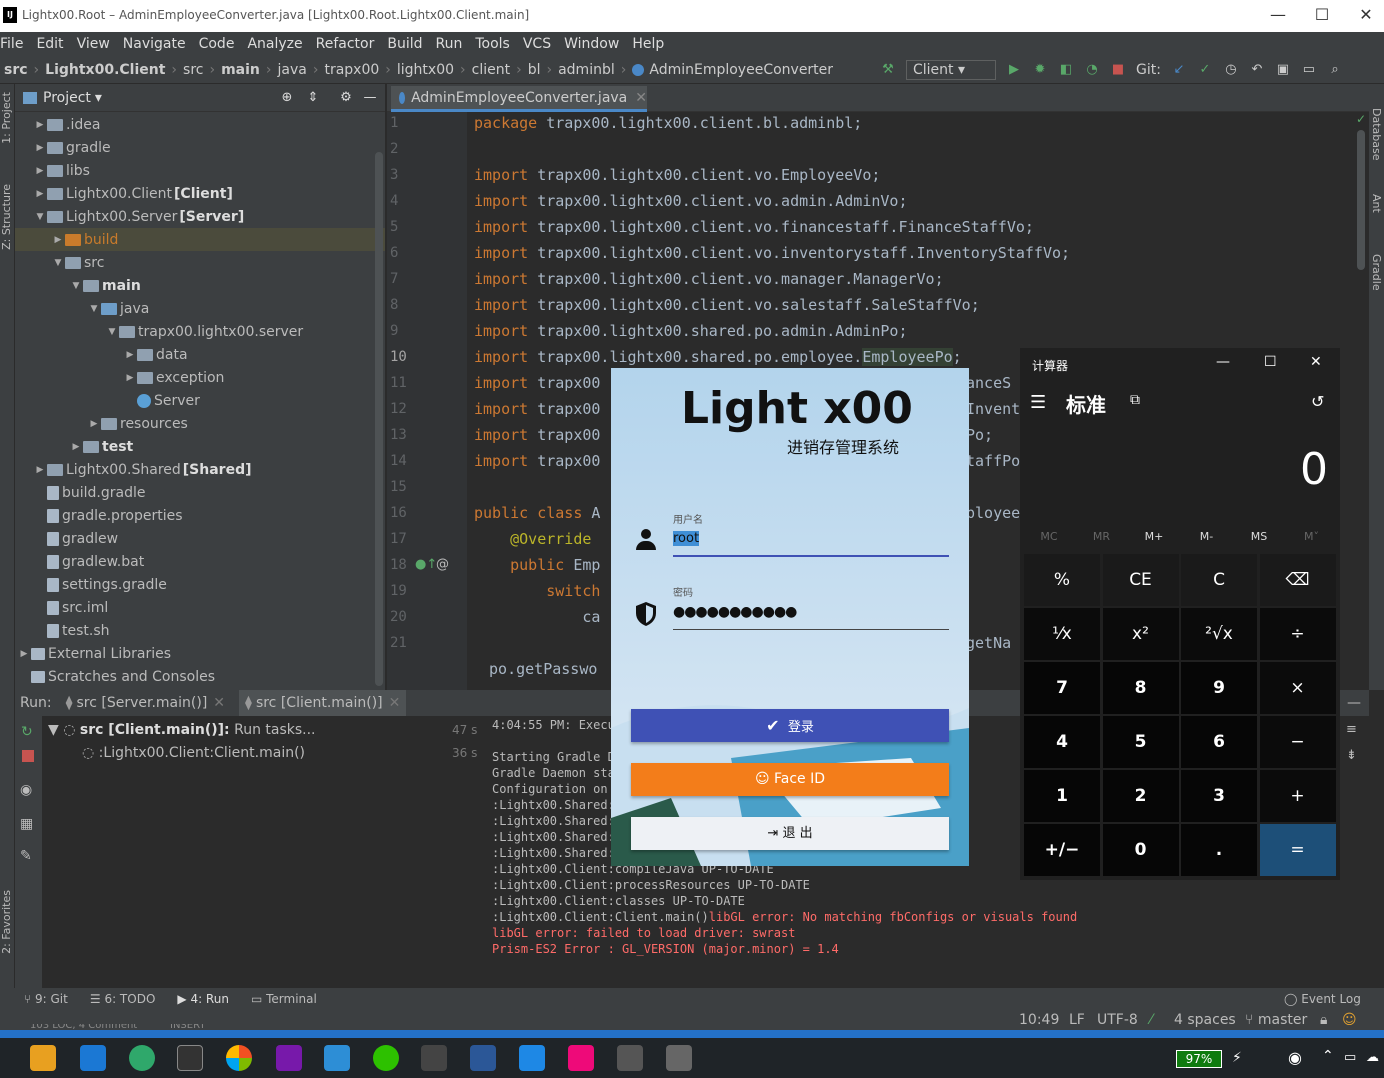 The height and width of the screenshot is (1078, 1384). I want to click on project-panel-title: Project, so click(67, 98).